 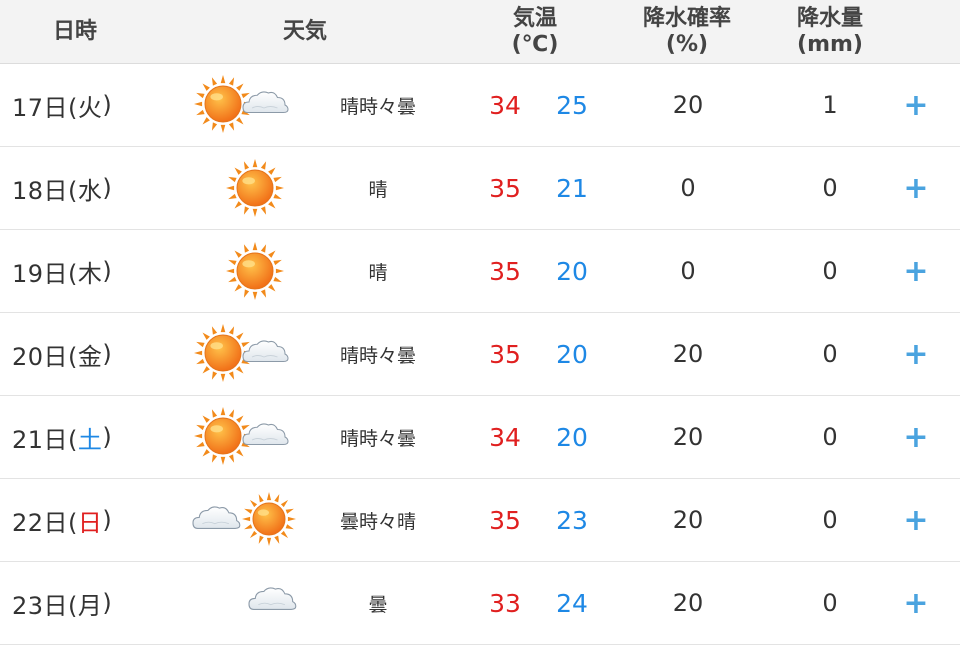 I want to click on weather-text: 曇, so click(x=378, y=604).